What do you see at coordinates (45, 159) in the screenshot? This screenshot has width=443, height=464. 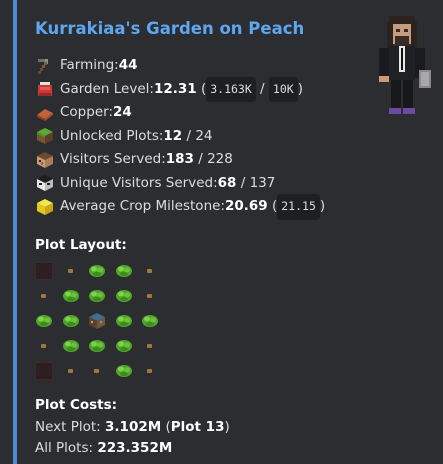 I see `villager-head-icon` at bounding box center [45, 159].